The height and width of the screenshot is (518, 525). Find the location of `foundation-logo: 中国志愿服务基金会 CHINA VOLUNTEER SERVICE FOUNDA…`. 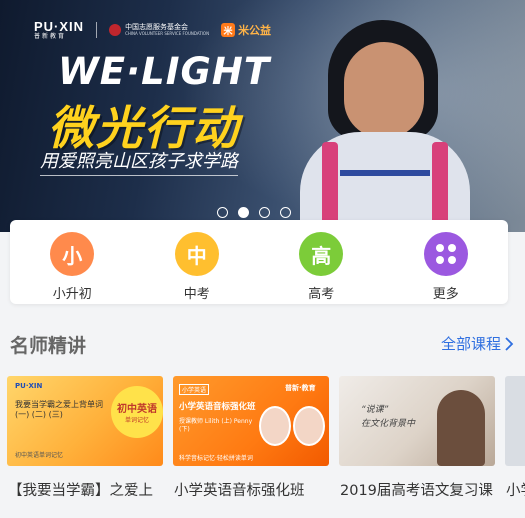

foundation-logo: 中国志愿服务基金会 CHINA VOLUNTEER SERVICE FOUNDA… is located at coordinates (159, 29).